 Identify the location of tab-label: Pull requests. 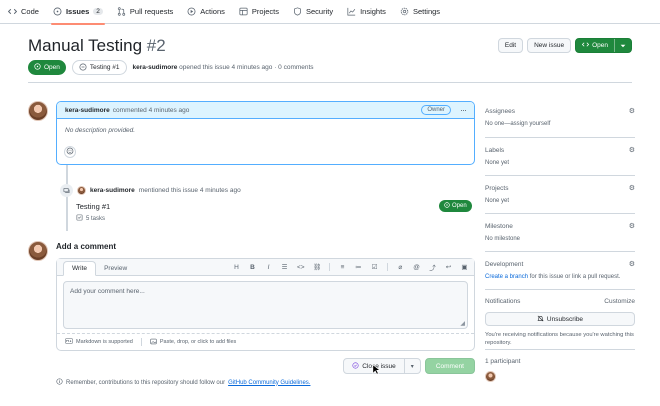
(151, 11).